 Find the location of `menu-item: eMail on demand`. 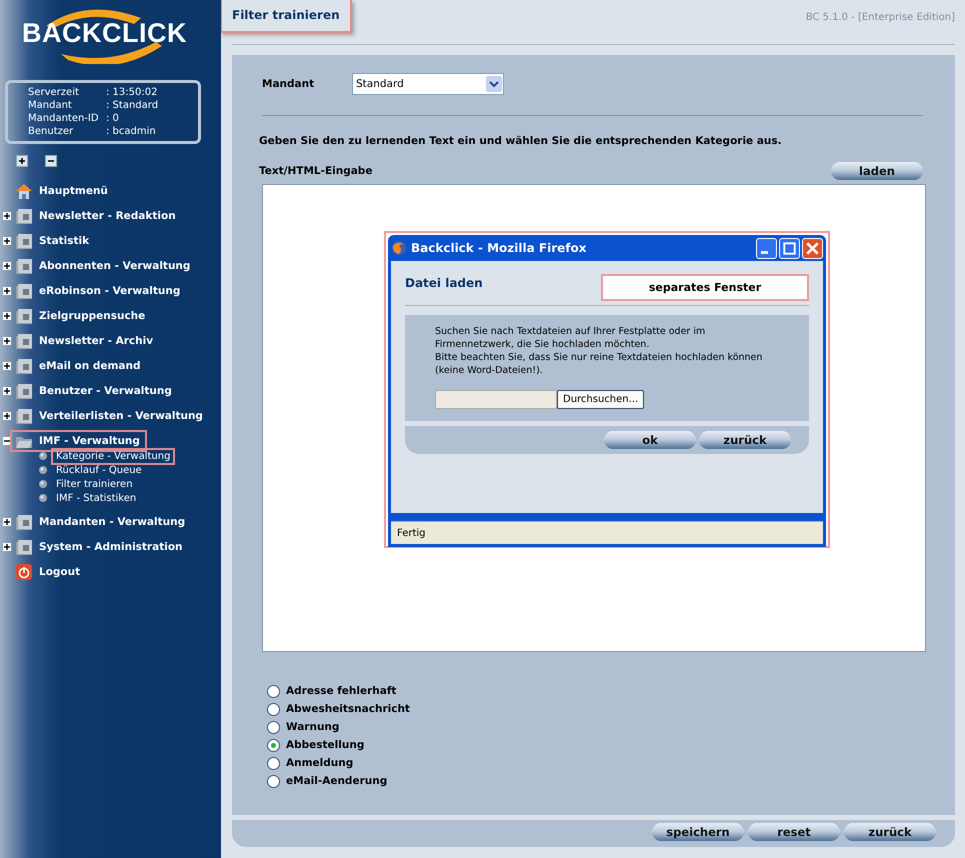

menu-item: eMail on demand is located at coordinates (92, 366).